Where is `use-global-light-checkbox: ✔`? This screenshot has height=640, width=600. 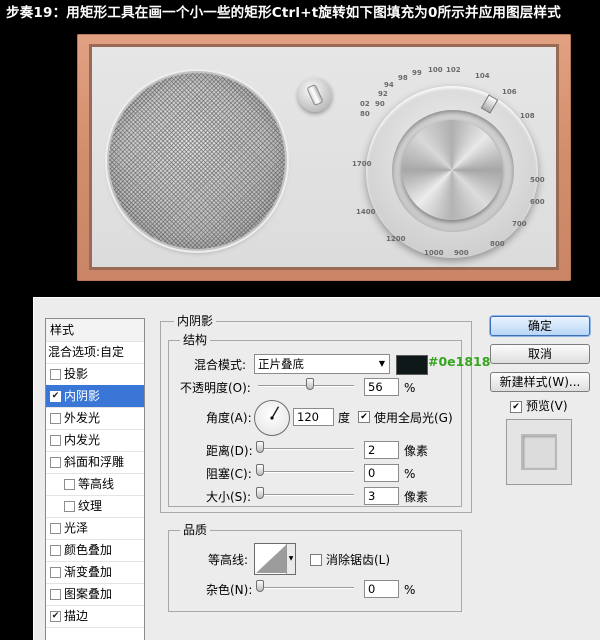 use-global-light-checkbox: ✔ is located at coordinates (364, 417).